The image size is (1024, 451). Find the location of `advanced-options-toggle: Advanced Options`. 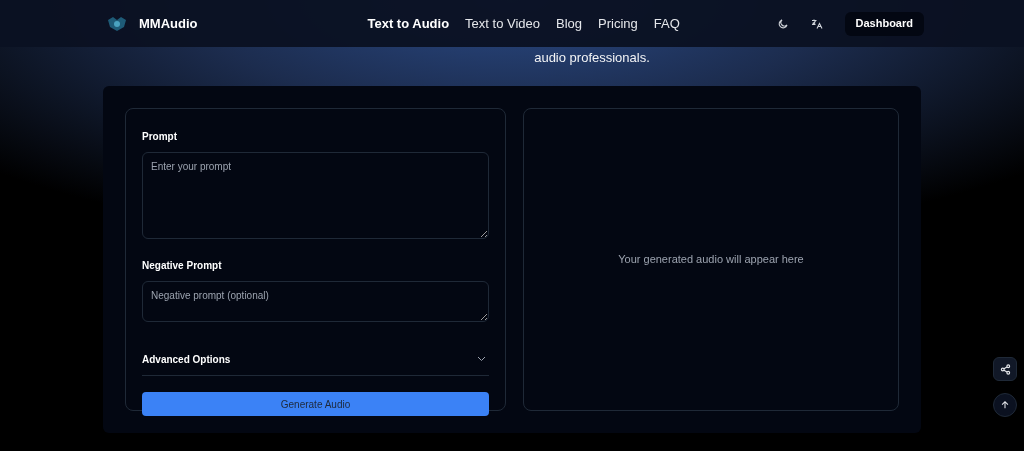

advanced-options-toggle: Advanced Options is located at coordinates (186, 359).